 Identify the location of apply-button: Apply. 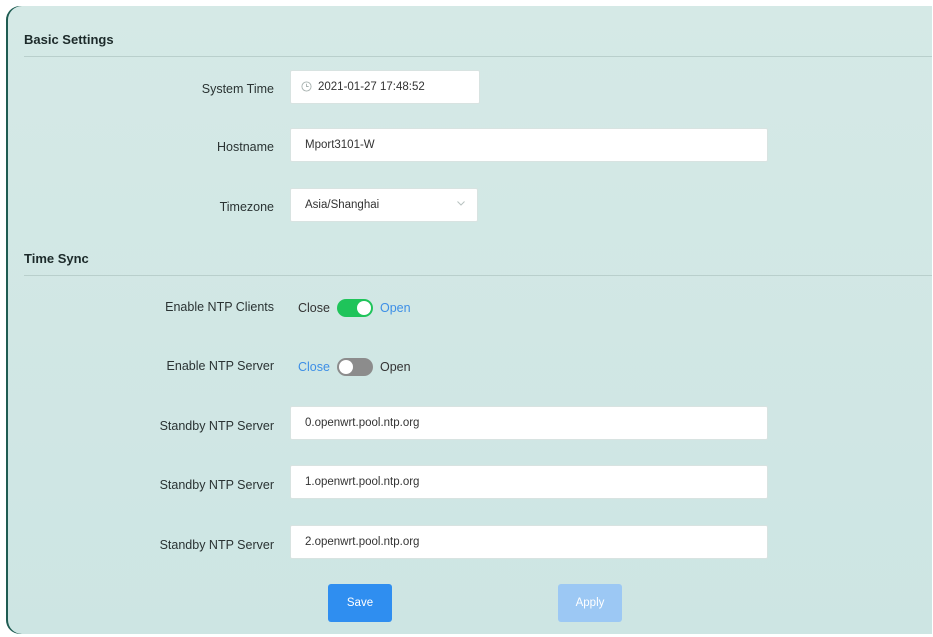
(590, 603).